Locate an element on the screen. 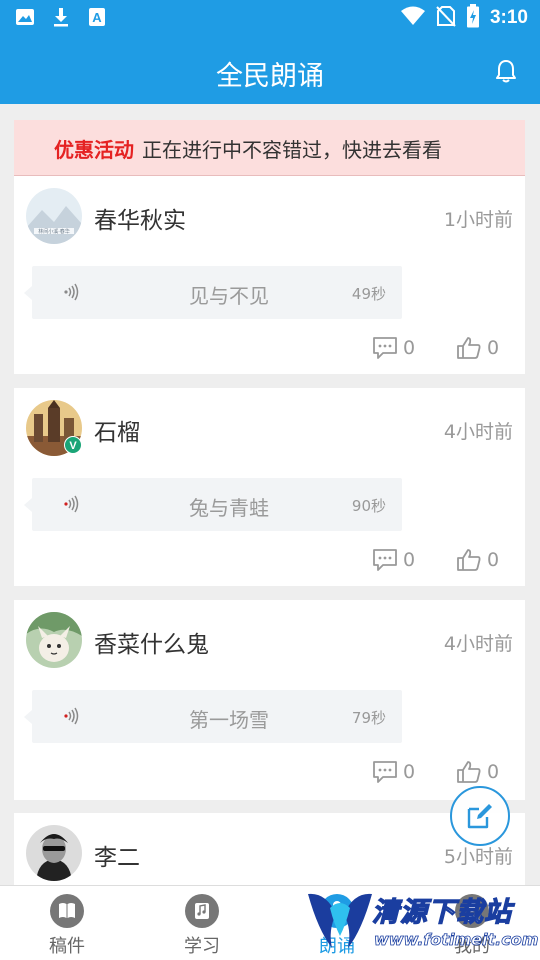 The image size is (540, 960). app-bar: 全民朗诵 is located at coordinates (270, 70).